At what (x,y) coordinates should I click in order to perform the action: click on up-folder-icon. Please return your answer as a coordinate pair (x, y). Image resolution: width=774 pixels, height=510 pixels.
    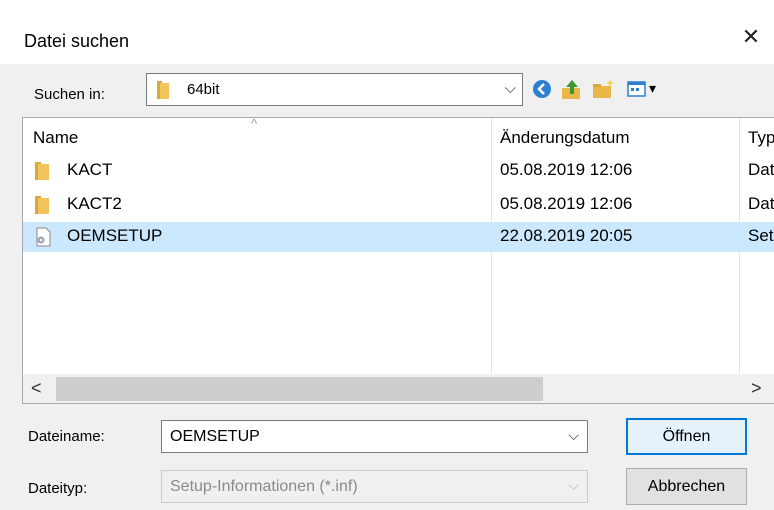
    Looking at the image, I should click on (572, 89).